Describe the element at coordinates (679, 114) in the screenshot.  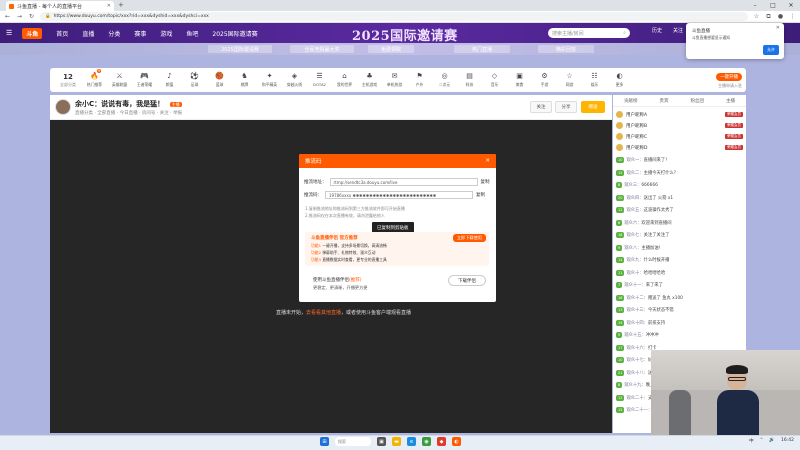
I see `rank-row: 用户昵称A 荣耀会员` at that location.